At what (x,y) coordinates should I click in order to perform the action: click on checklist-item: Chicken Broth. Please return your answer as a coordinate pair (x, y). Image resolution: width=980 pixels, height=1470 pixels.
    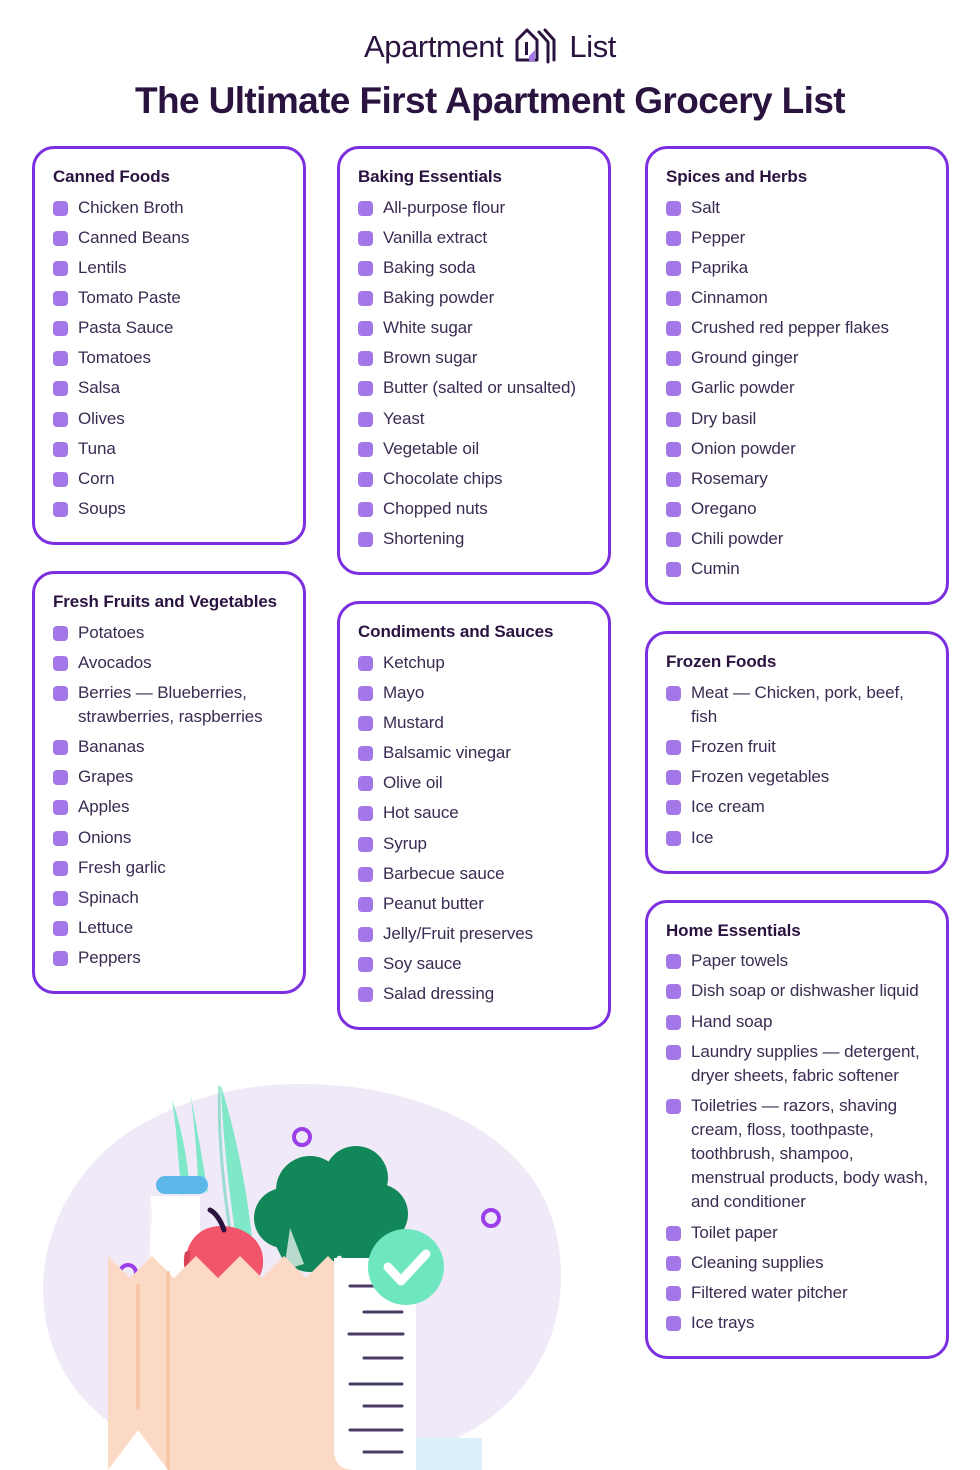
    Looking at the image, I should click on (169, 208).